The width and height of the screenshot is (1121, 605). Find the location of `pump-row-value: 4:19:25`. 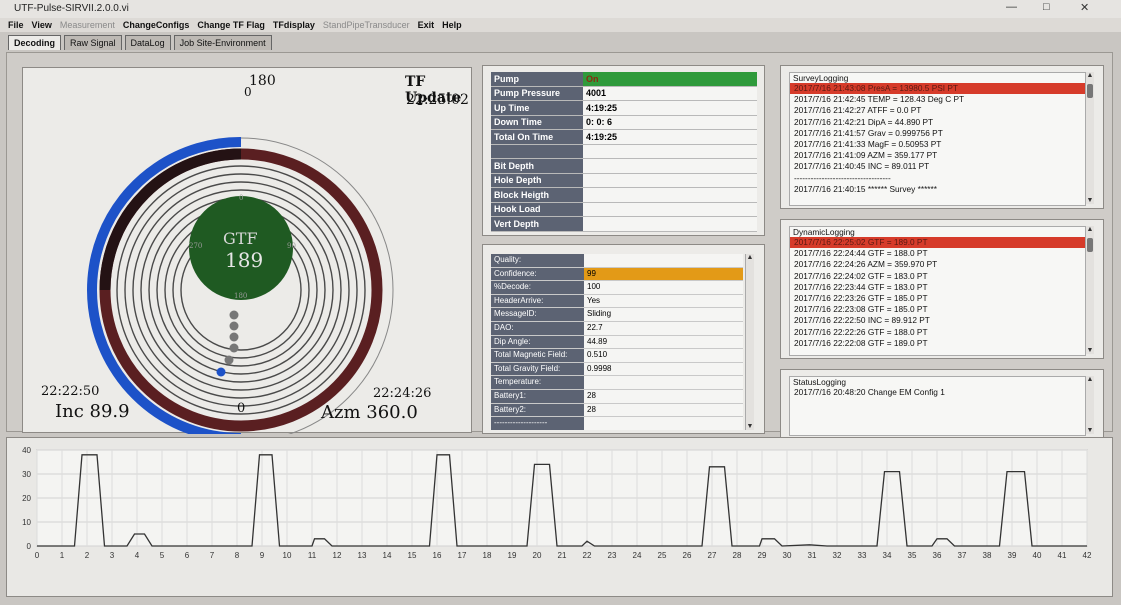

pump-row-value: 4:19:25 is located at coordinates (670, 108).